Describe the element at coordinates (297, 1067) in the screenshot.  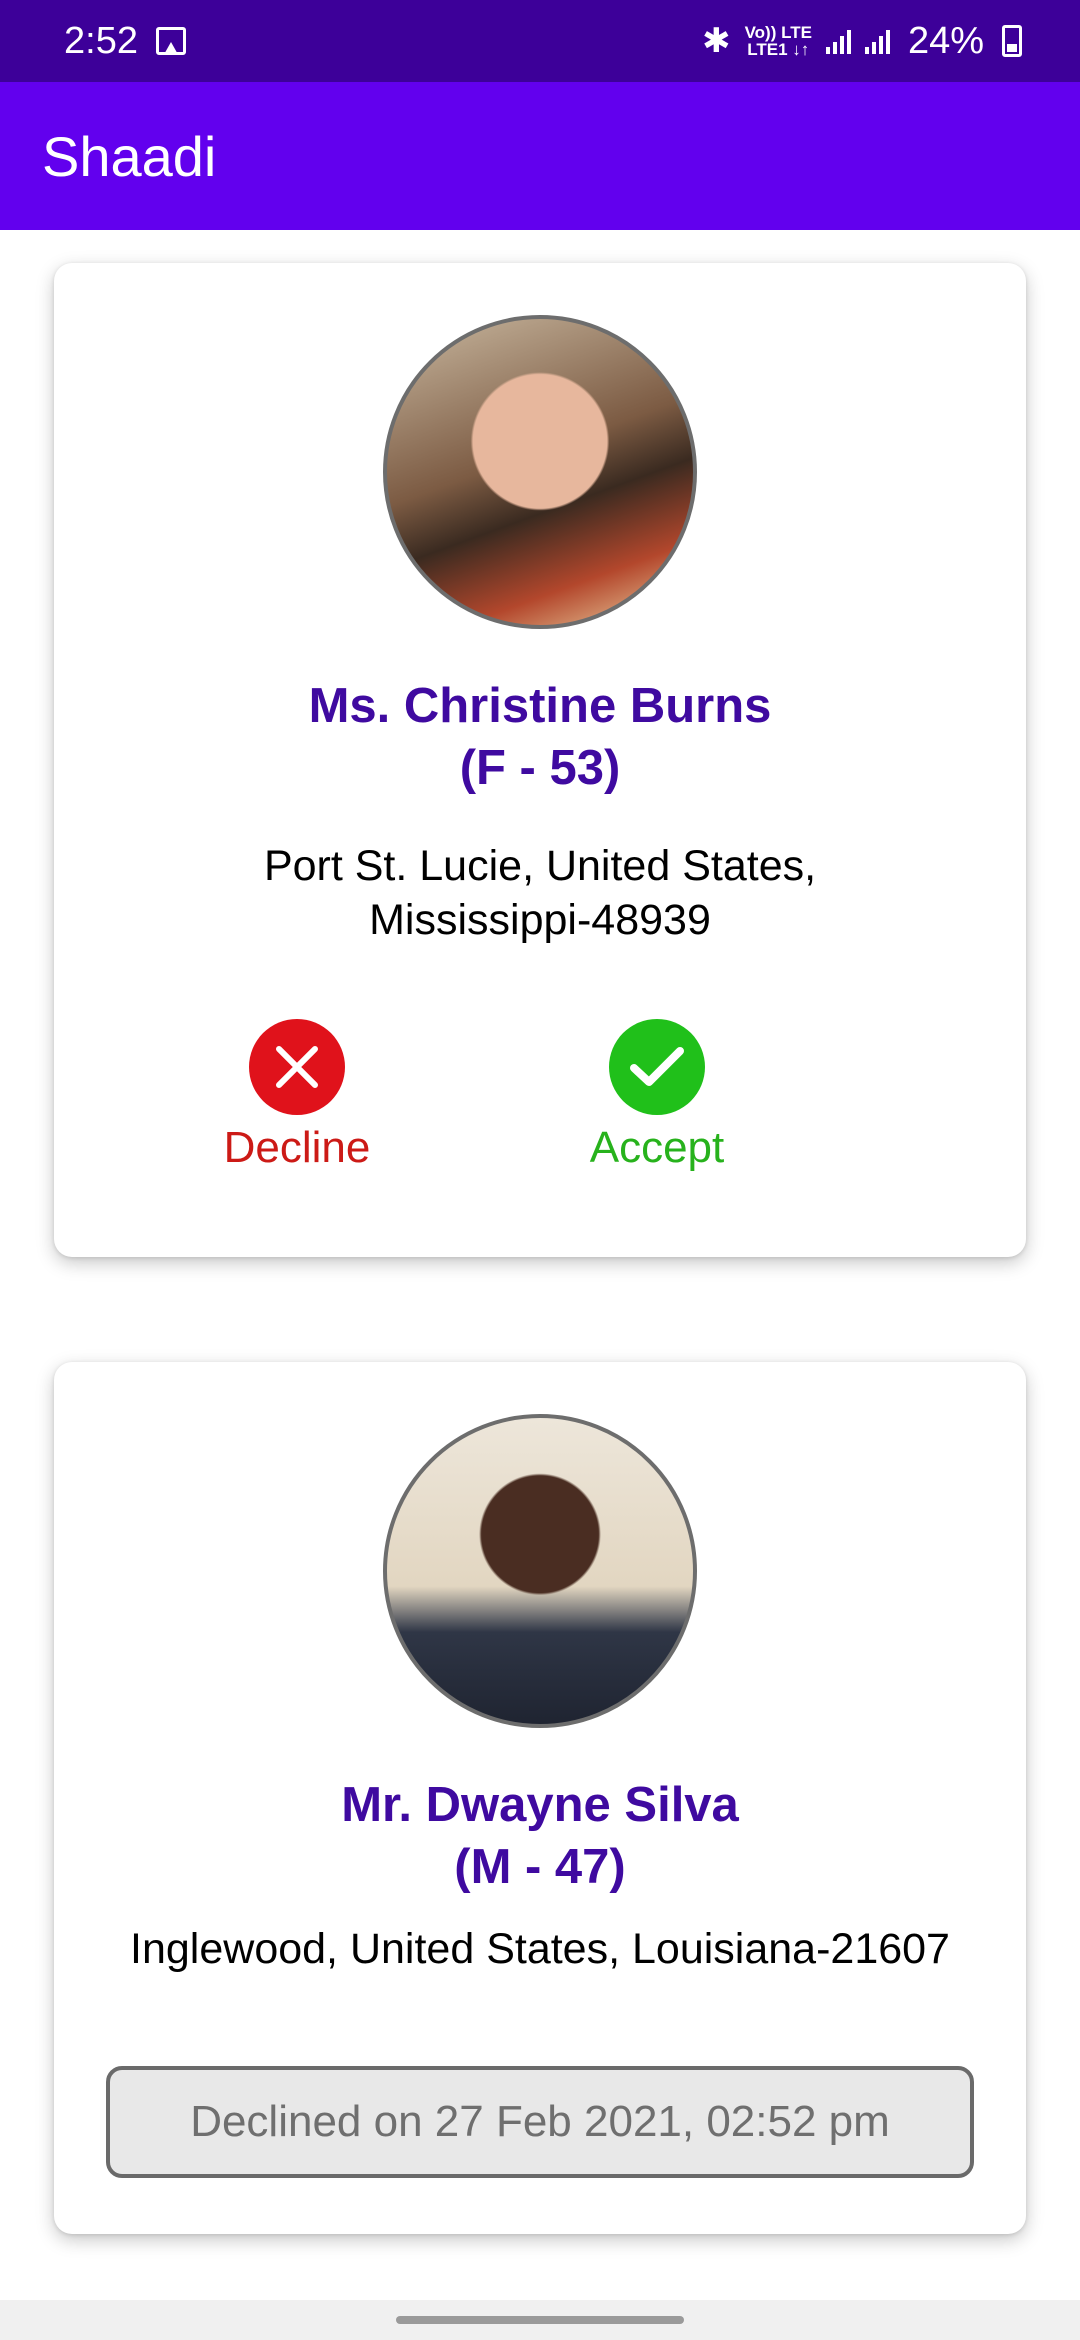
I see `close-icon` at that location.